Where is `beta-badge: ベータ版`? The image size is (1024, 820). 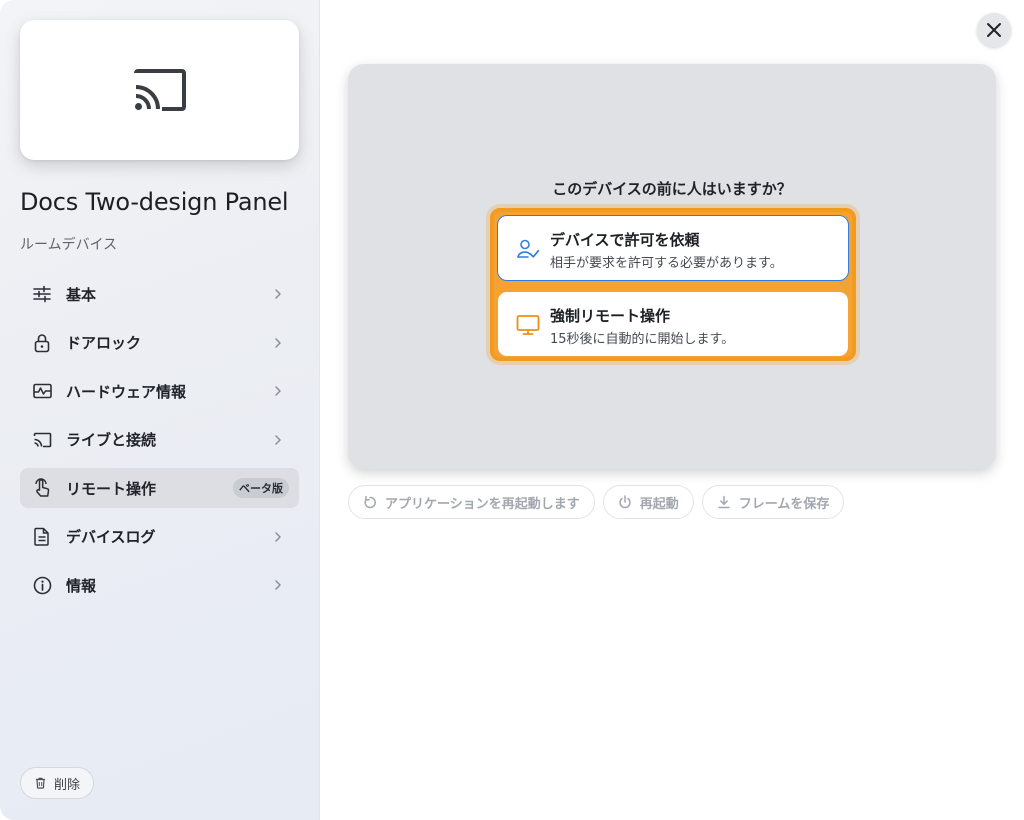 beta-badge: ベータ版 is located at coordinates (261, 488).